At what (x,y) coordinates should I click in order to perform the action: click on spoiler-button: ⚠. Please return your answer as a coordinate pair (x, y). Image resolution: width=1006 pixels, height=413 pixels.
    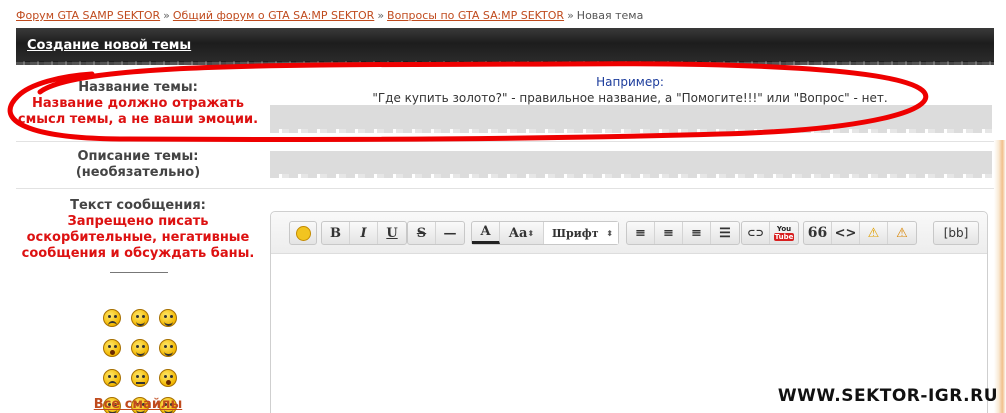
    Looking at the image, I should click on (874, 233).